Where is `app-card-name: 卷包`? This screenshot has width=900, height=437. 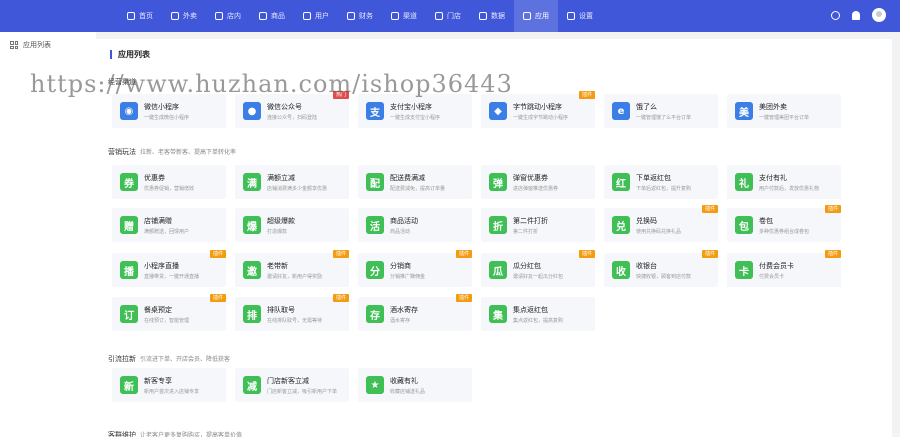
app-card-name: 卷包 is located at coordinates (766, 221).